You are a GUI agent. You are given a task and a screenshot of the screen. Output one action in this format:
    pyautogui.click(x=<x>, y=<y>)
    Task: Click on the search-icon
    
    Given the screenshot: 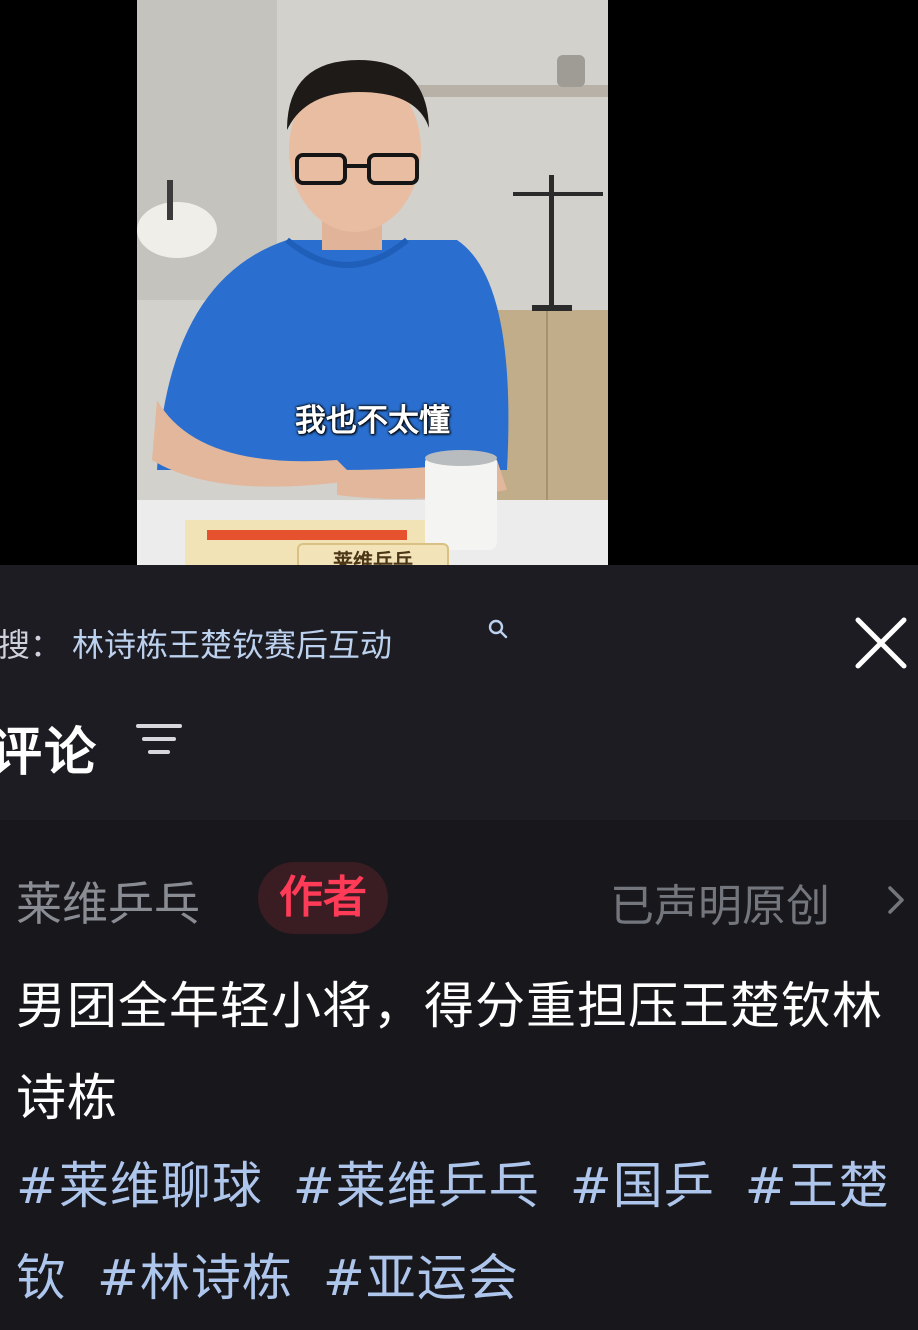 What is the action you would take?
    pyautogui.click(x=498, y=631)
    